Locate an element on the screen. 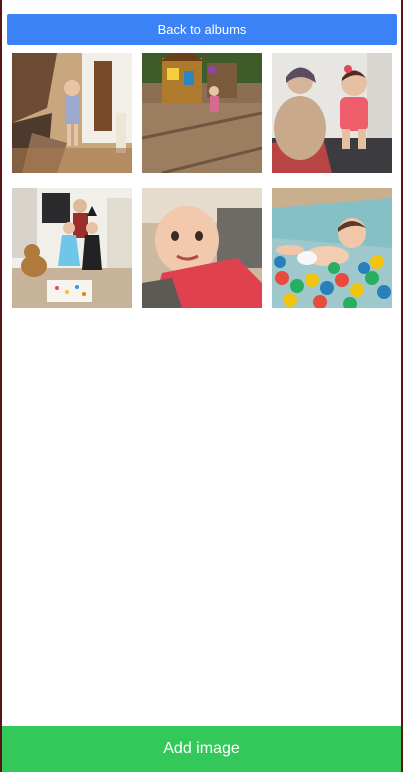  photo-kids-costumes-image is located at coordinates (72, 248).